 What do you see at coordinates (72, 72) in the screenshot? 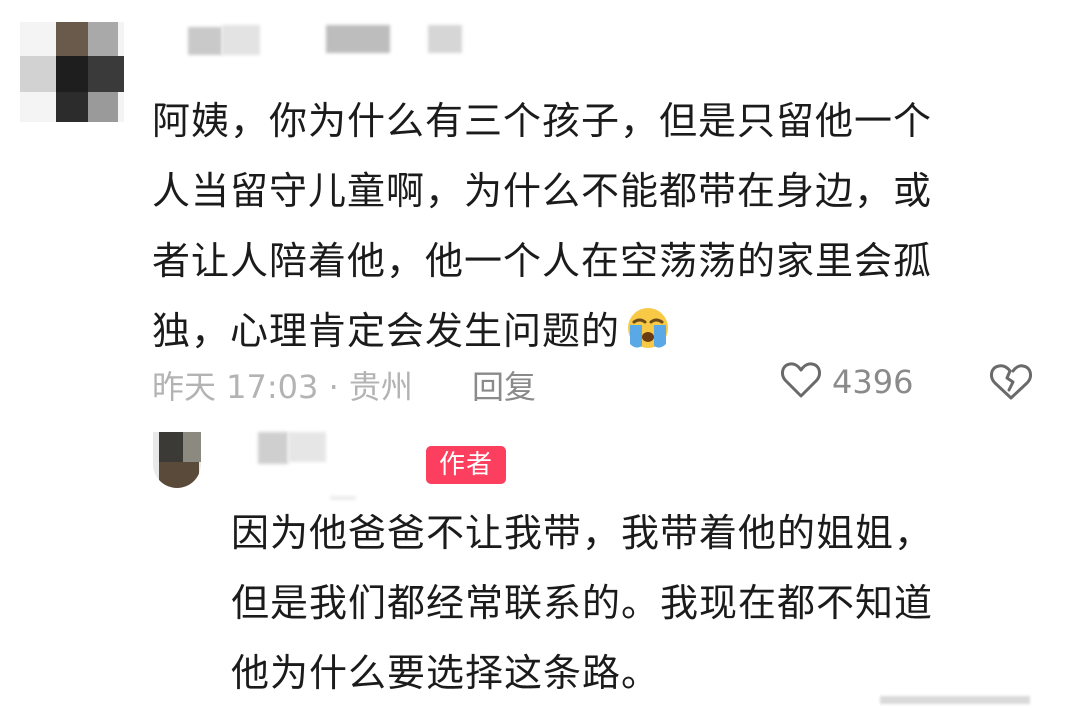
I see `commenter-avatar` at bounding box center [72, 72].